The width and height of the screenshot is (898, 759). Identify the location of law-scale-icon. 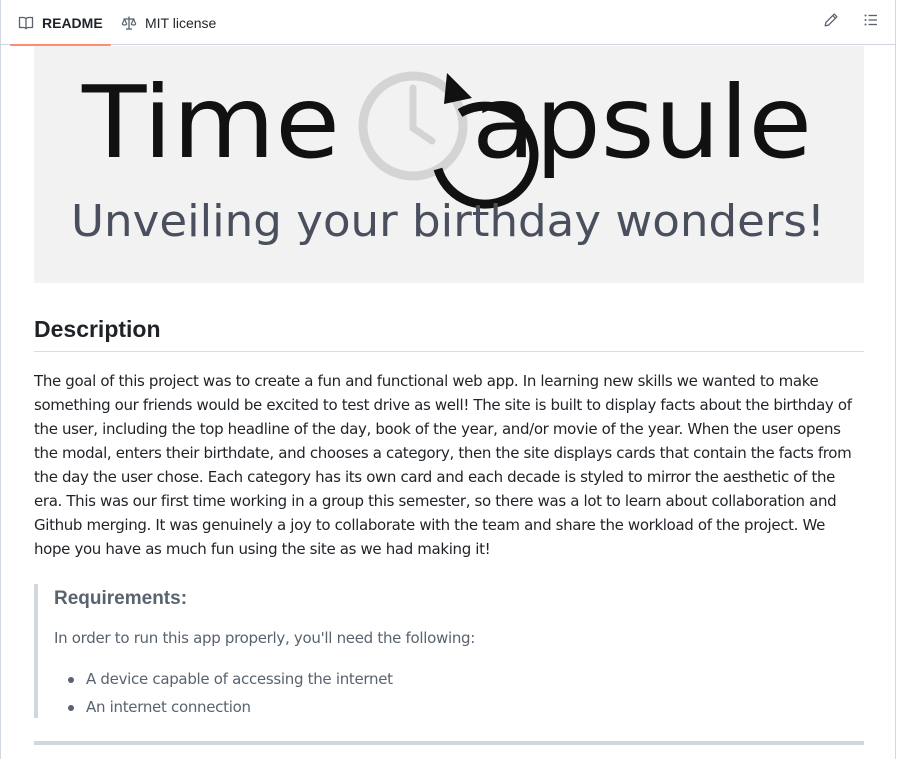
(129, 23).